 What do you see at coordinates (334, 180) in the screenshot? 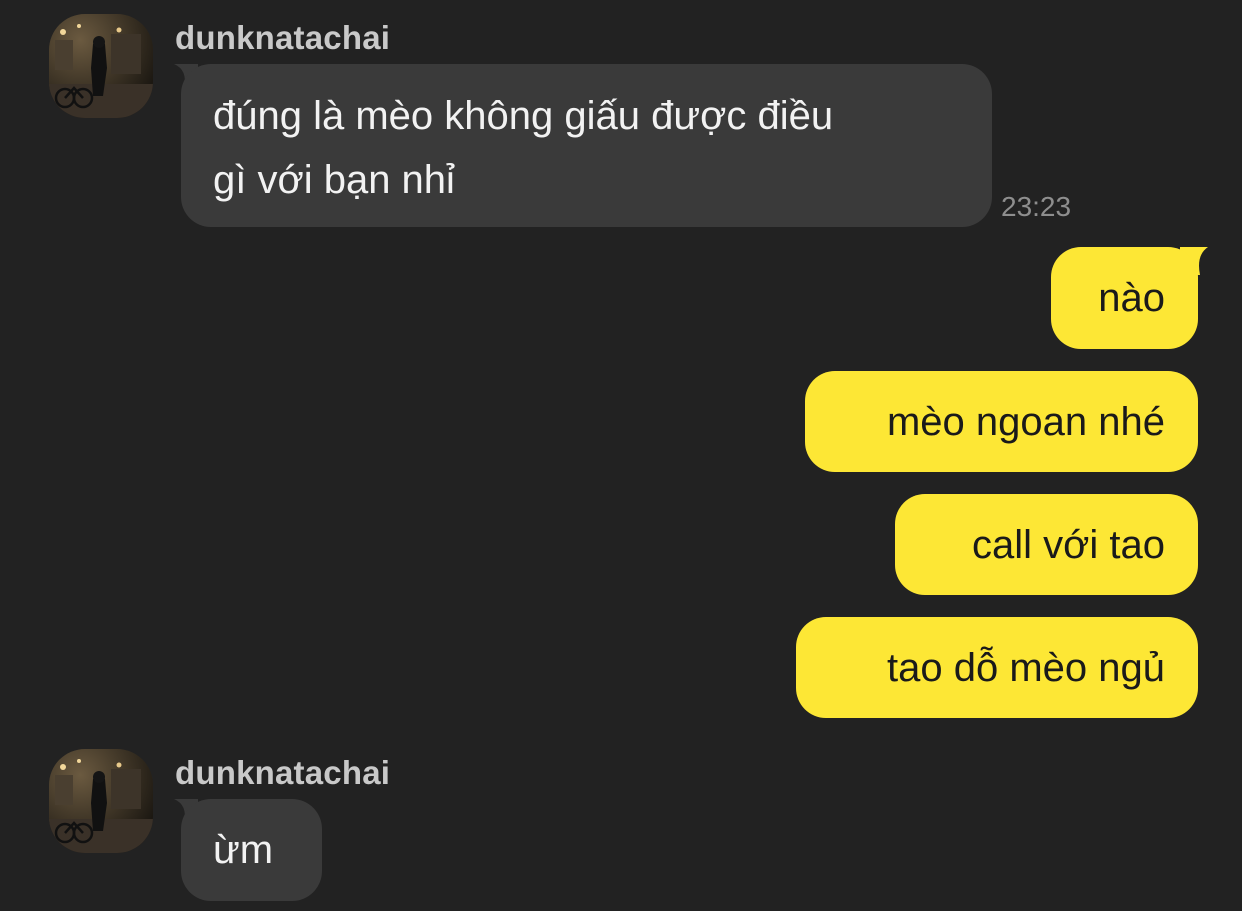
I see `message-text-line: gì với bạn nhỉ` at bounding box center [334, 180].